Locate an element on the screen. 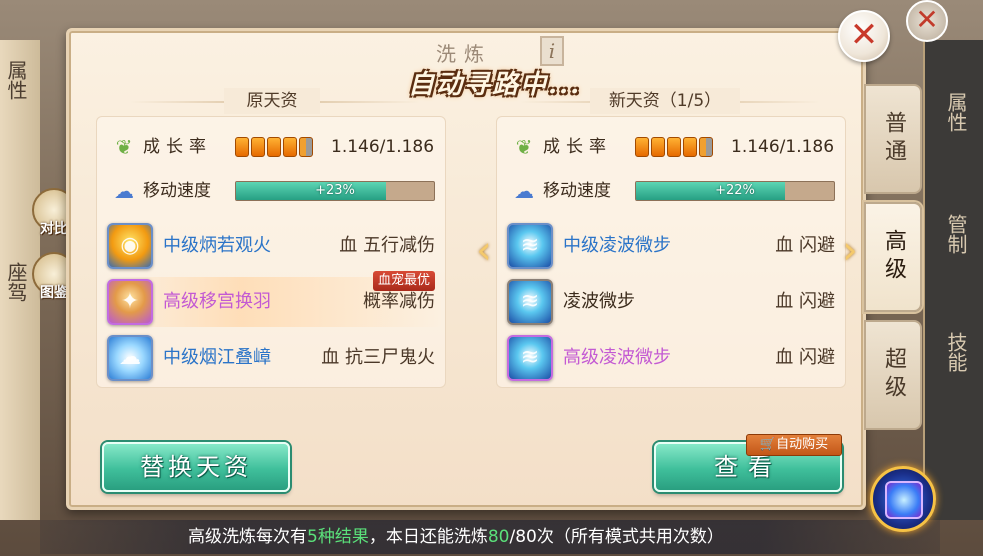 Image resolution: width=983 pixels, height=556 pixels. background-right-skill-text: 技能 is located at coordinates (956, 352).